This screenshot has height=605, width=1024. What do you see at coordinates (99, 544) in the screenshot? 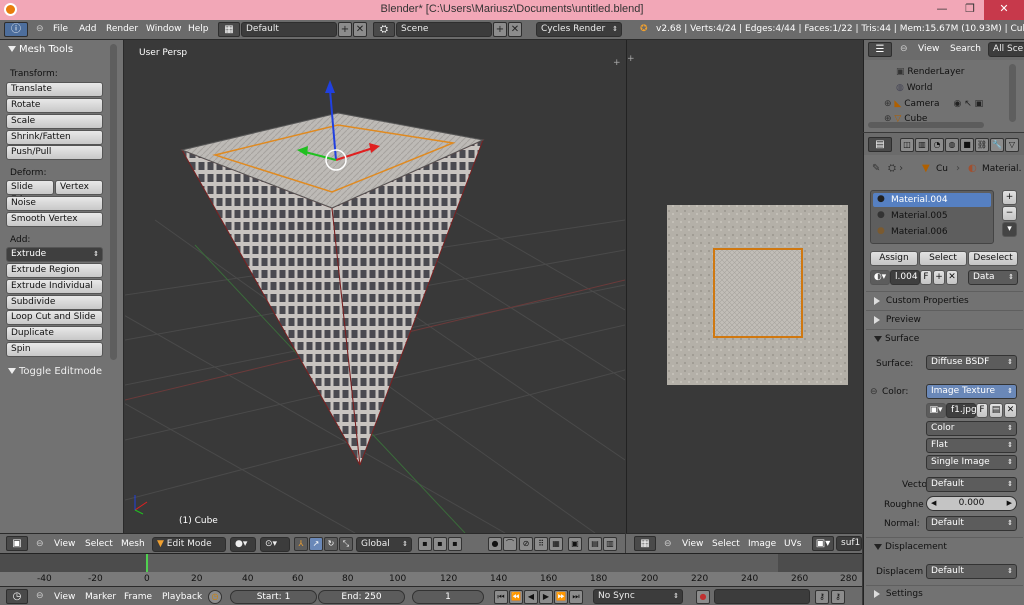
I see `menu-select: Select` at bounding box center [99, 544].